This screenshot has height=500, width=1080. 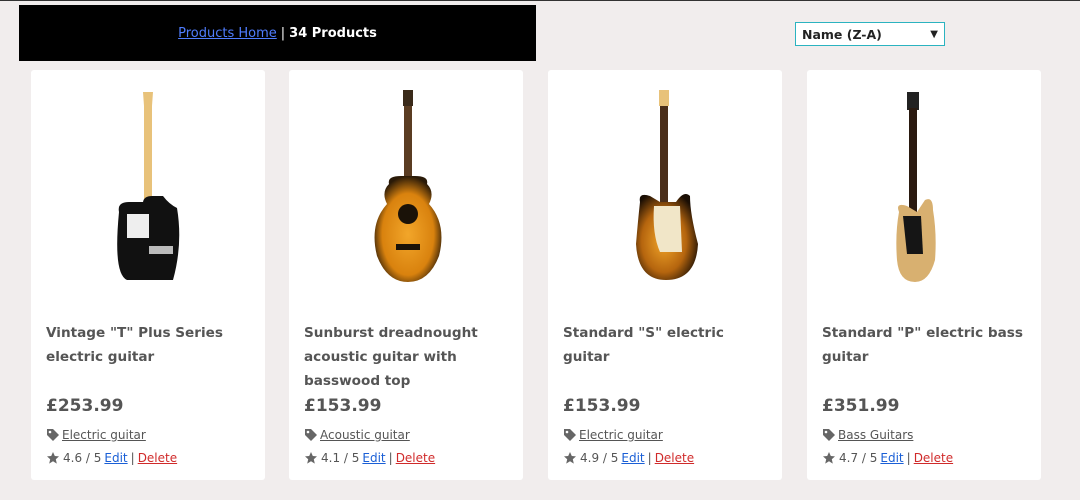 What do you see at coordinates (922, 345) in the screenshot?
I see `product-title: Standard "P" electric bass guitar` at bounding box center [922, 345].